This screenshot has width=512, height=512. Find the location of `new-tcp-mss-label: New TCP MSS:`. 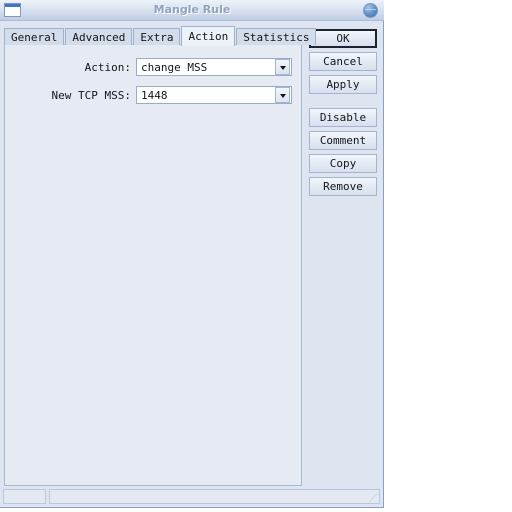

new-tcp-mss-label: New TCP MSS: is located at coordinates (91, 95).